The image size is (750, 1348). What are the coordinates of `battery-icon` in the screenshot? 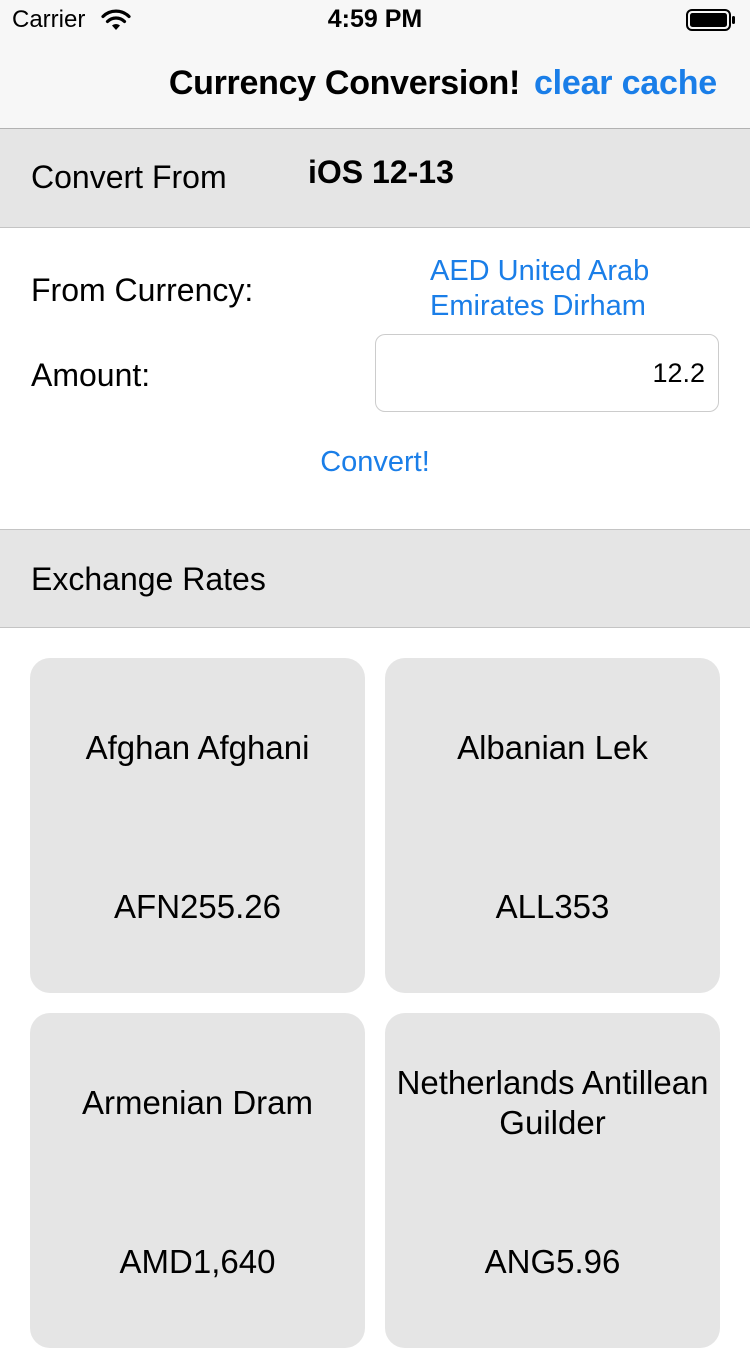 It's located at (710, 20).